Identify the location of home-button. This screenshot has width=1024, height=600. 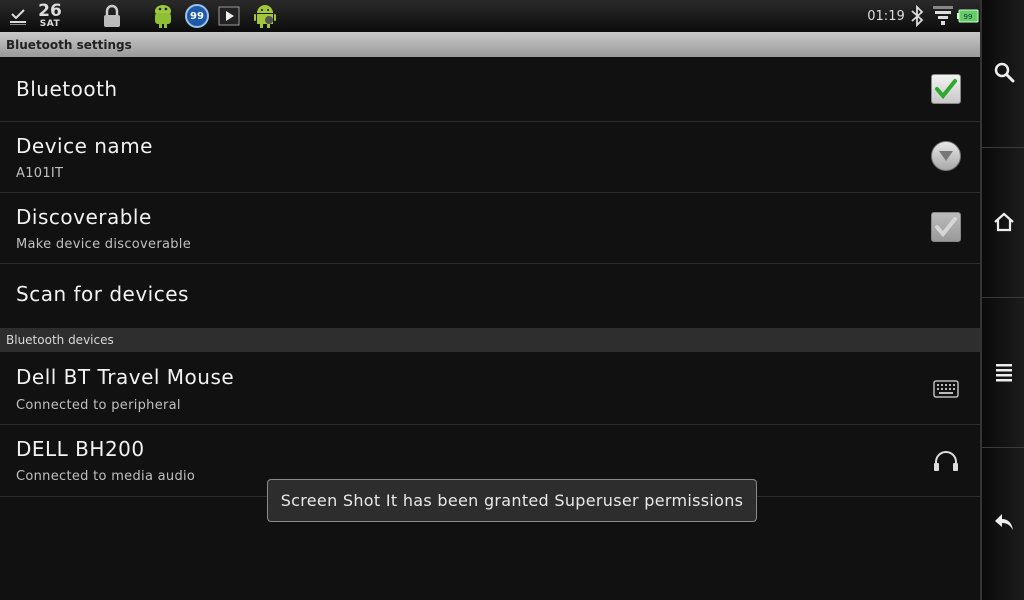
(1003, 224).